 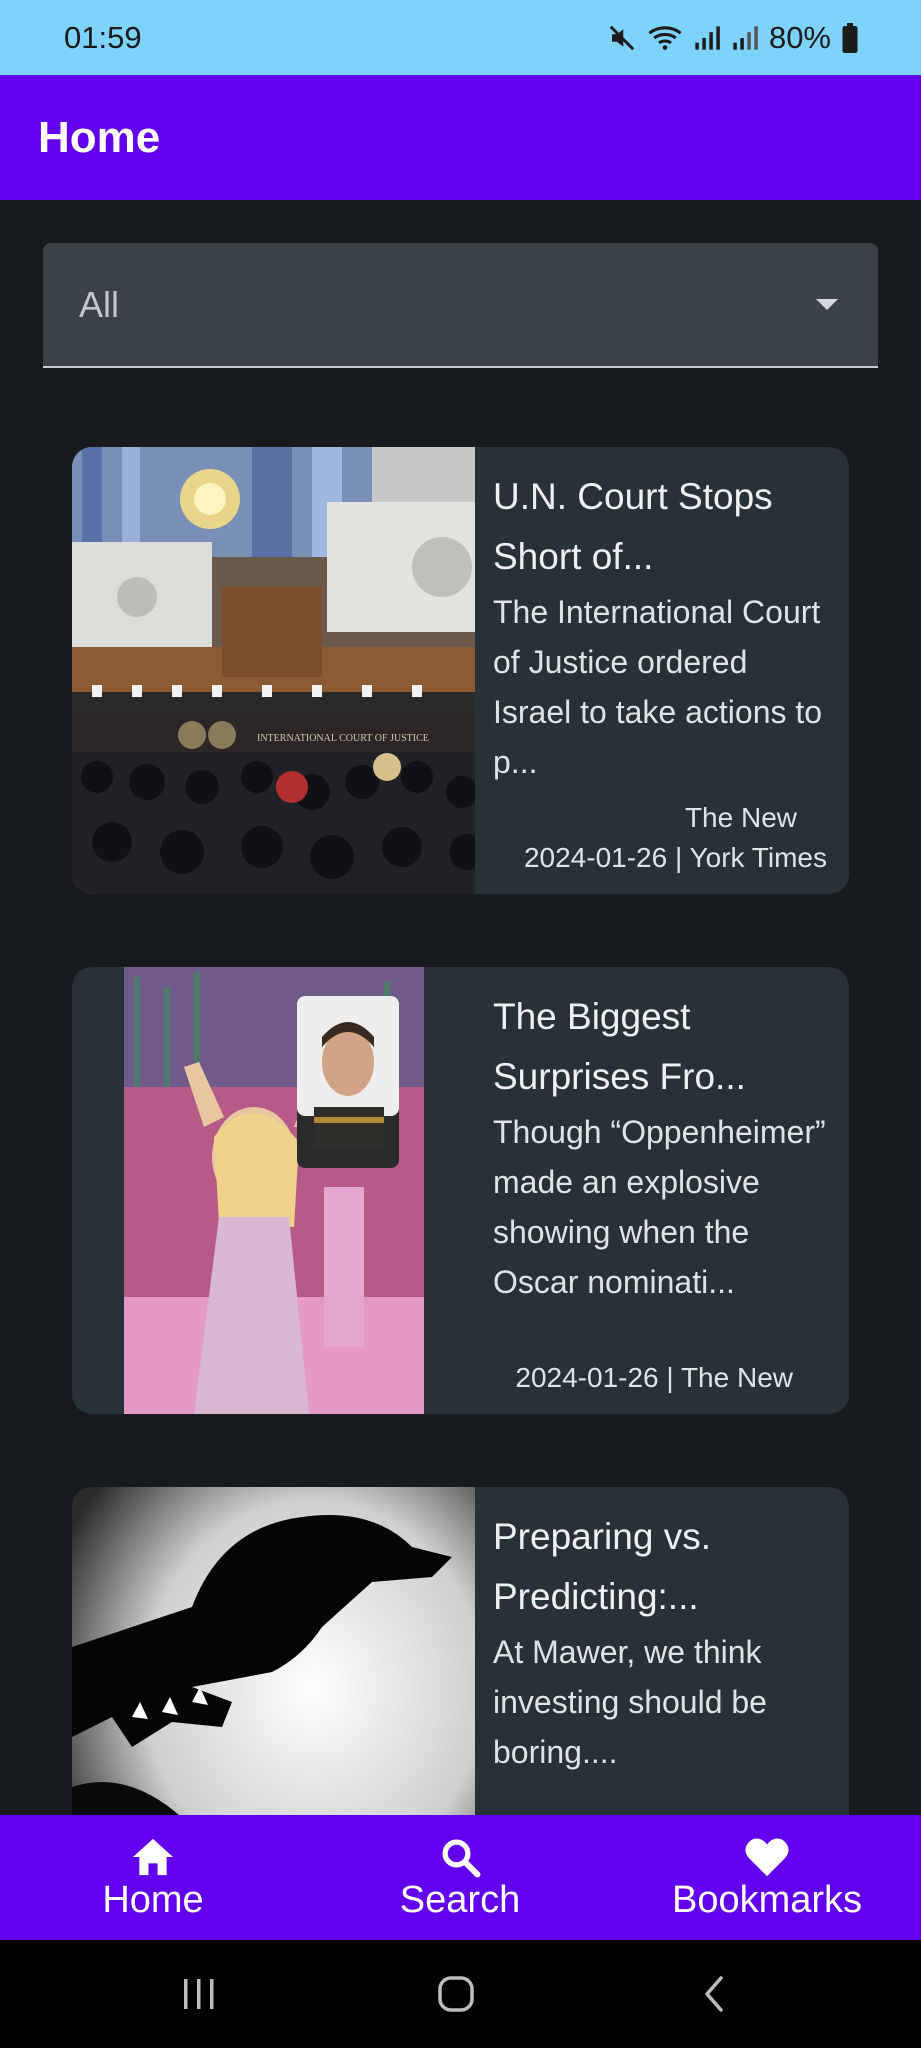 What do you see at coordinates (103, 37) in the screenshot?
I see `status-time: 01:59` at bounding box center [103, 37].